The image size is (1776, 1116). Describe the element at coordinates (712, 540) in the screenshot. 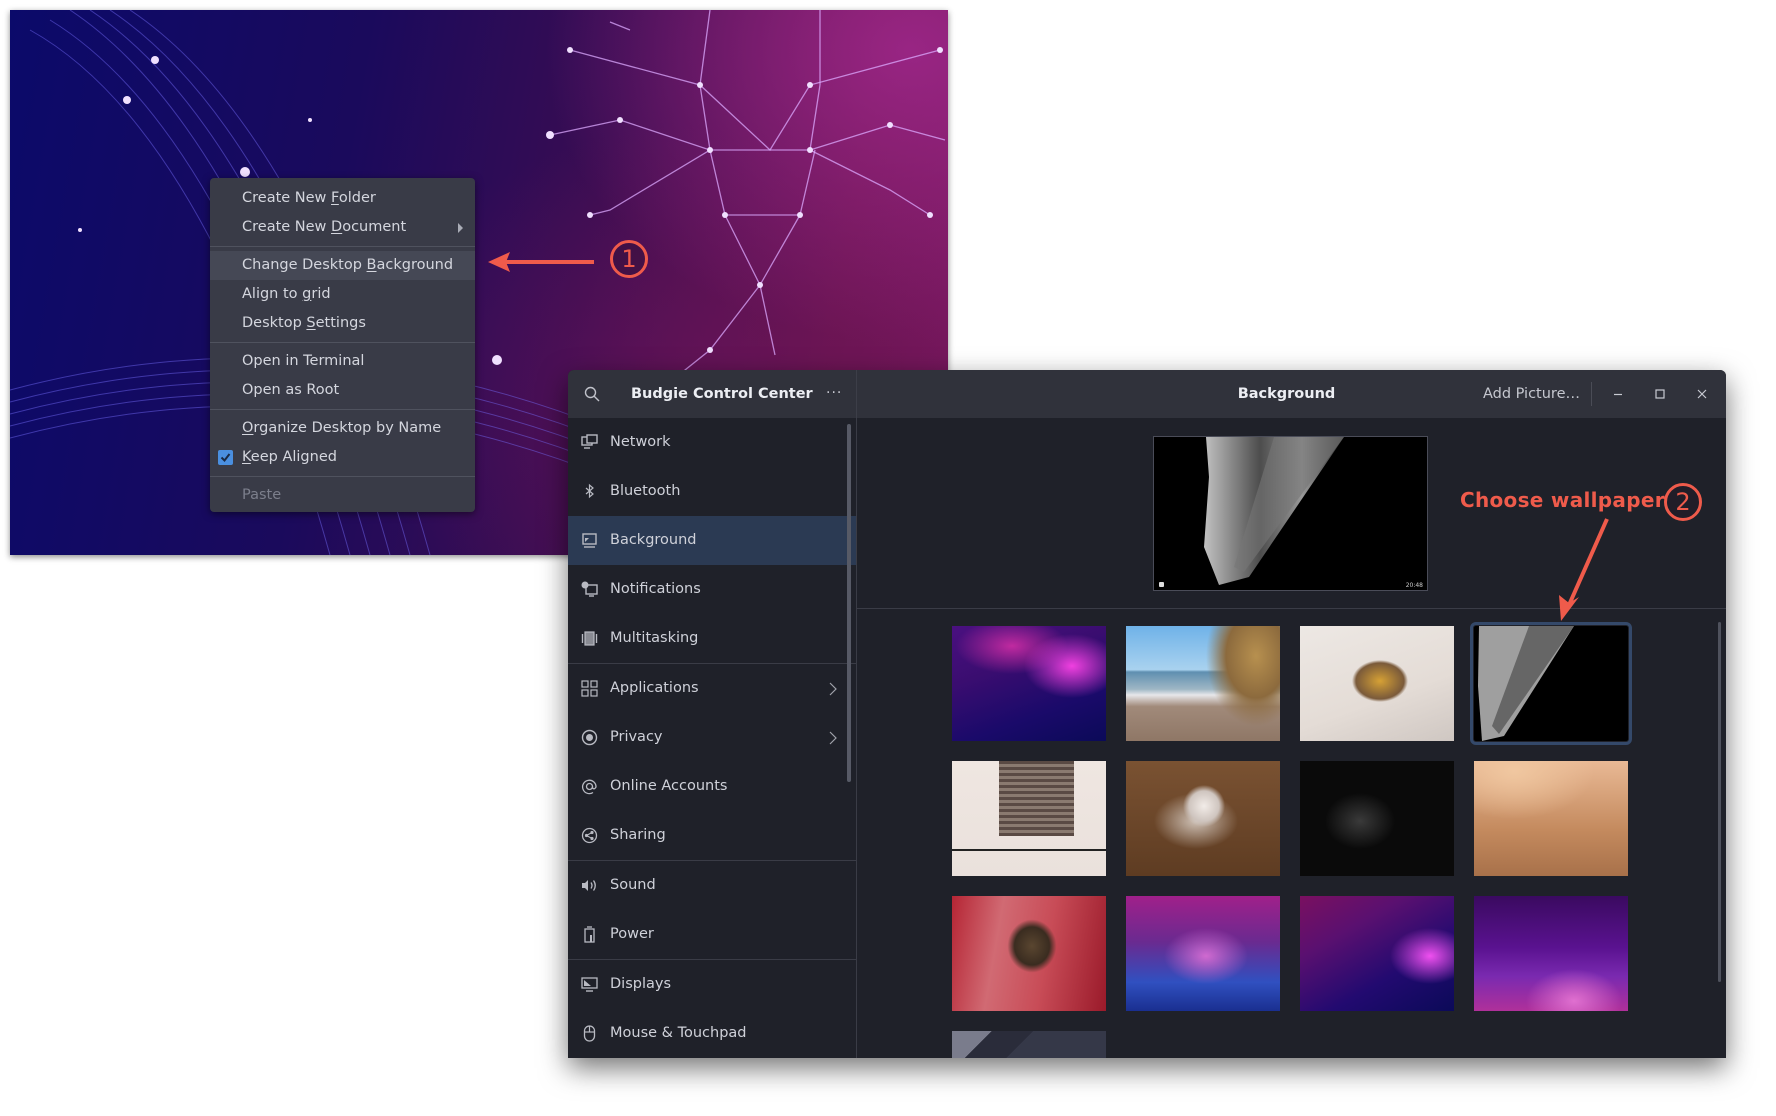

I see `sidebar-item-background: Background` at that location.